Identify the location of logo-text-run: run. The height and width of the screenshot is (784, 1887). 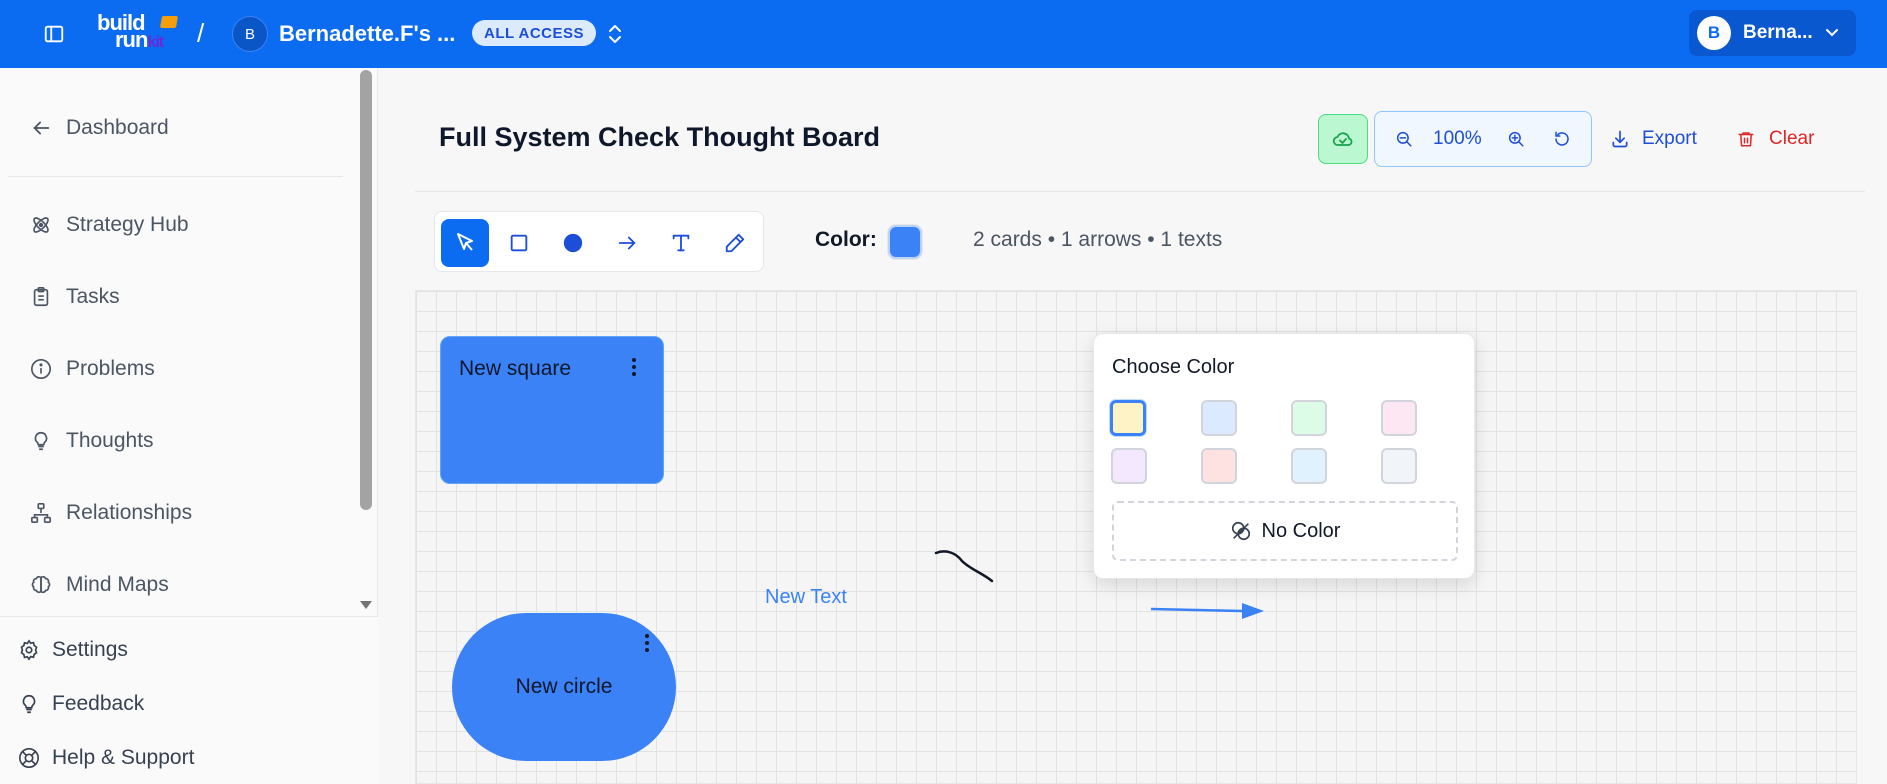
(131, 39).